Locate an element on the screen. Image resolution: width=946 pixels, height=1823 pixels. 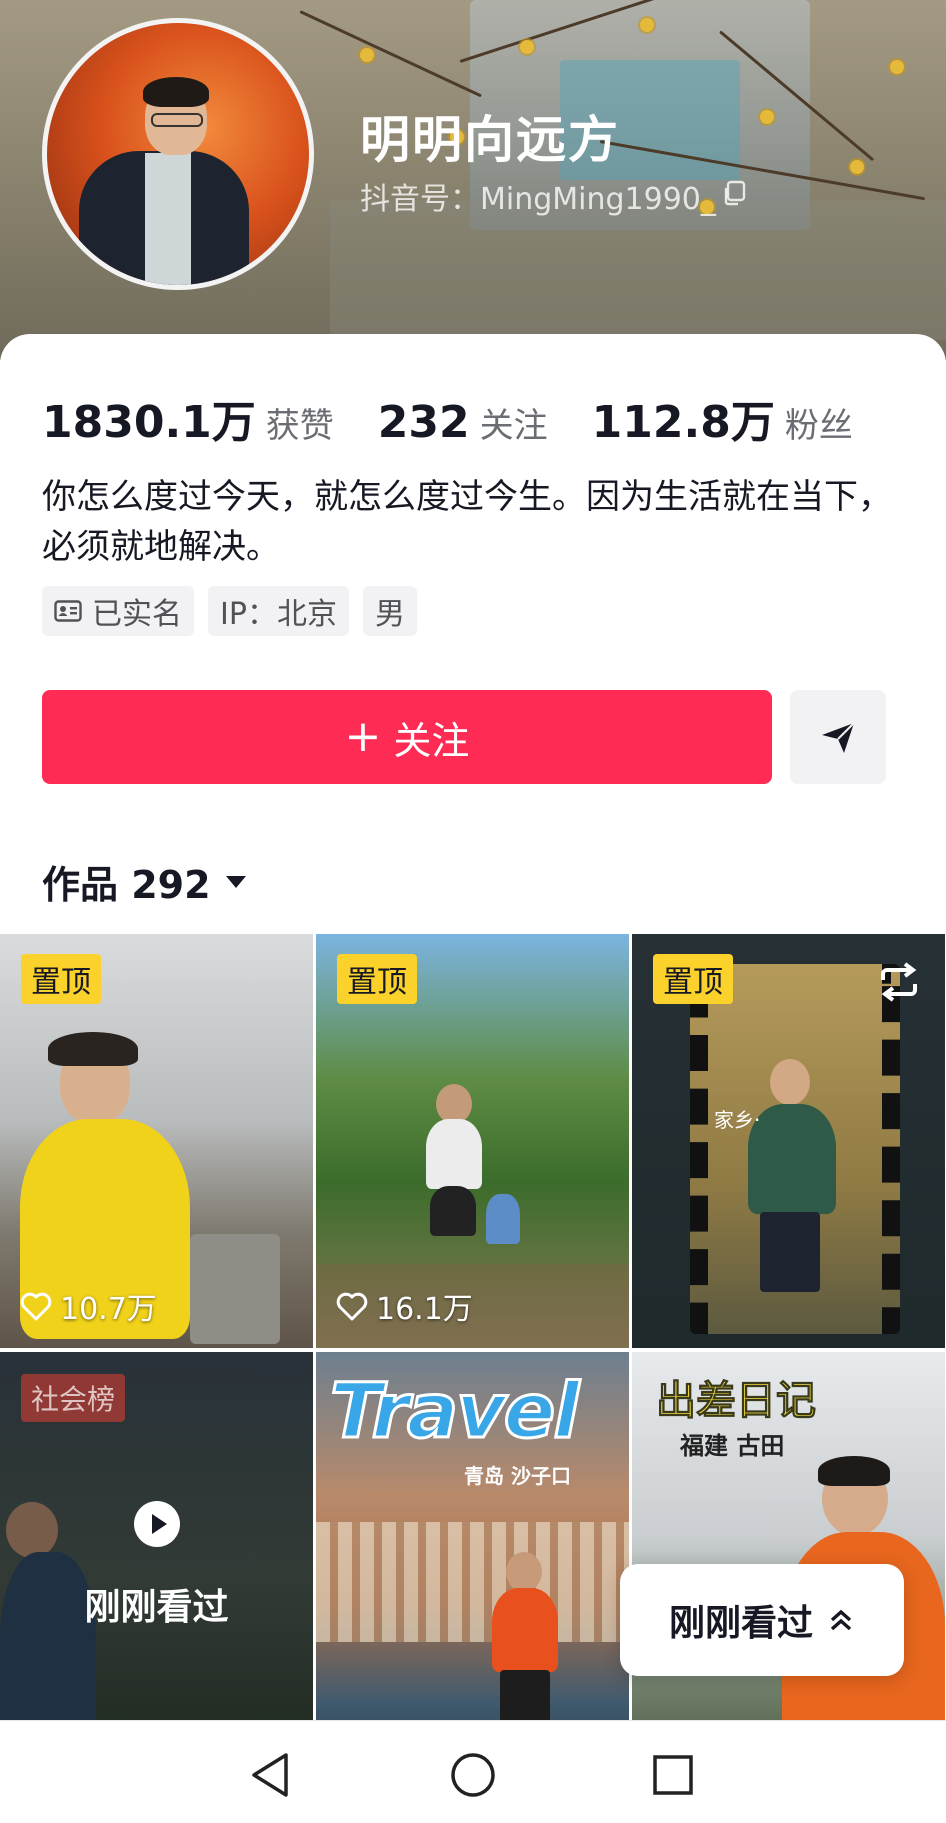
play-icon is located at coordinates (157, 1524).